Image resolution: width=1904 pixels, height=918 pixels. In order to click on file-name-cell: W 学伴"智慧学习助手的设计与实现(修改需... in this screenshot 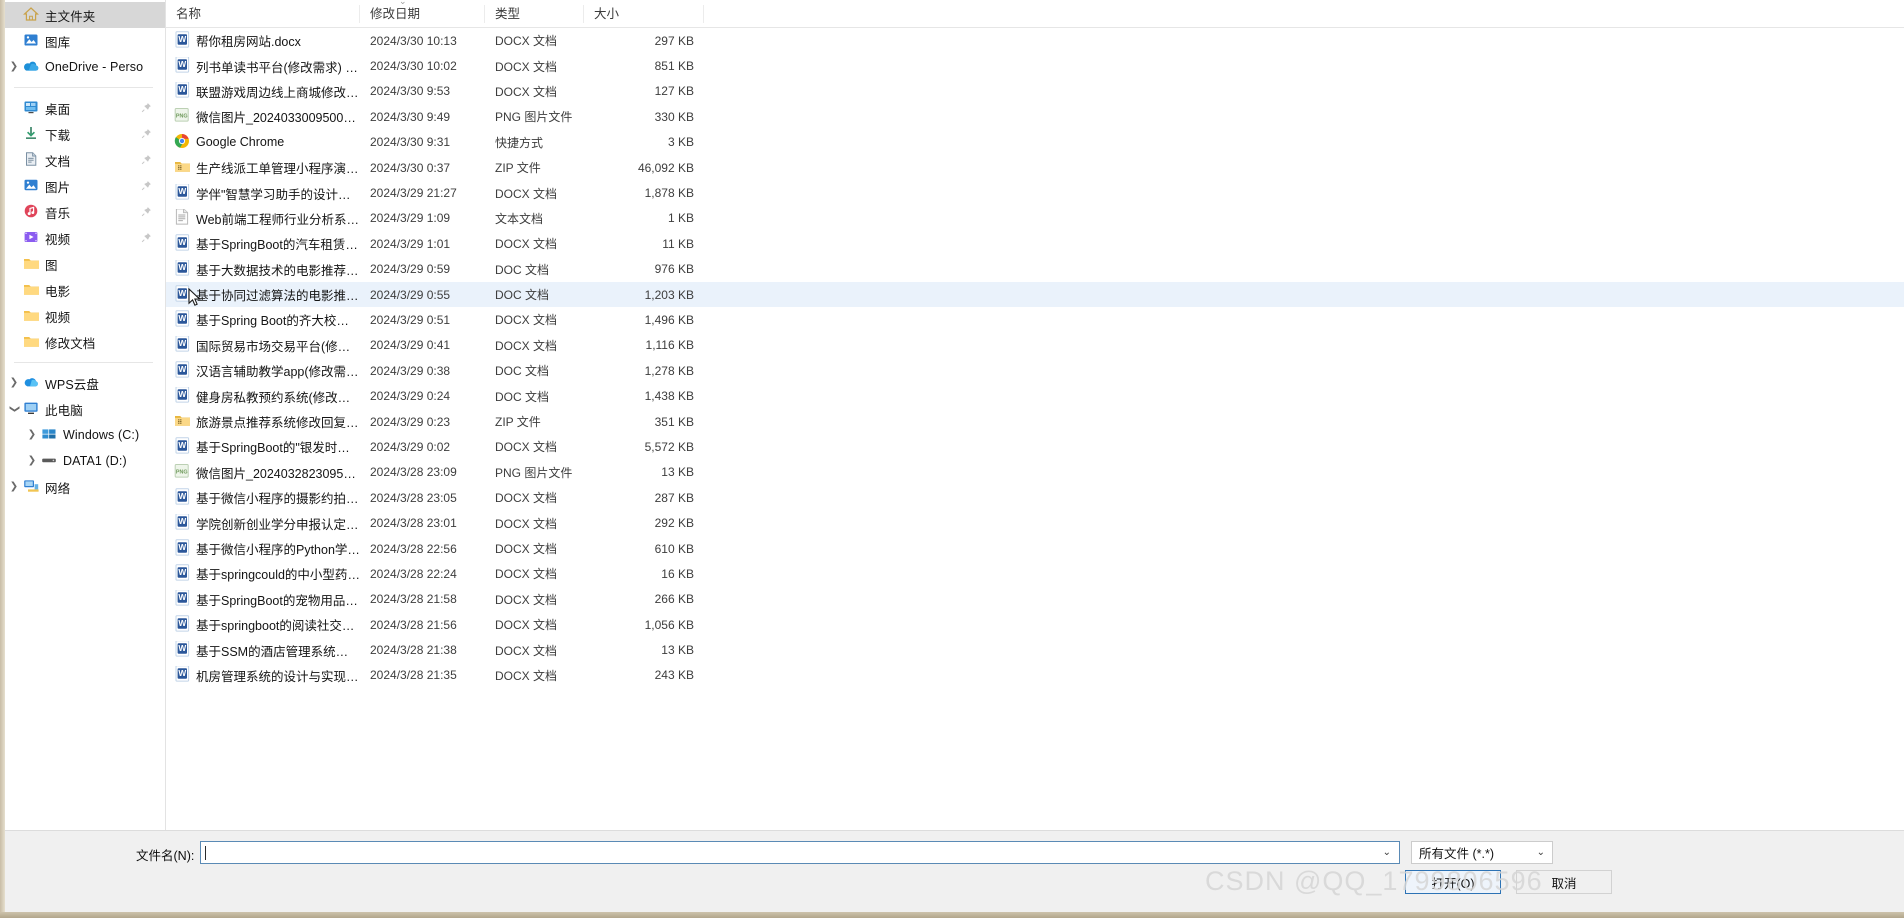, I will do `click(263, 193)`.